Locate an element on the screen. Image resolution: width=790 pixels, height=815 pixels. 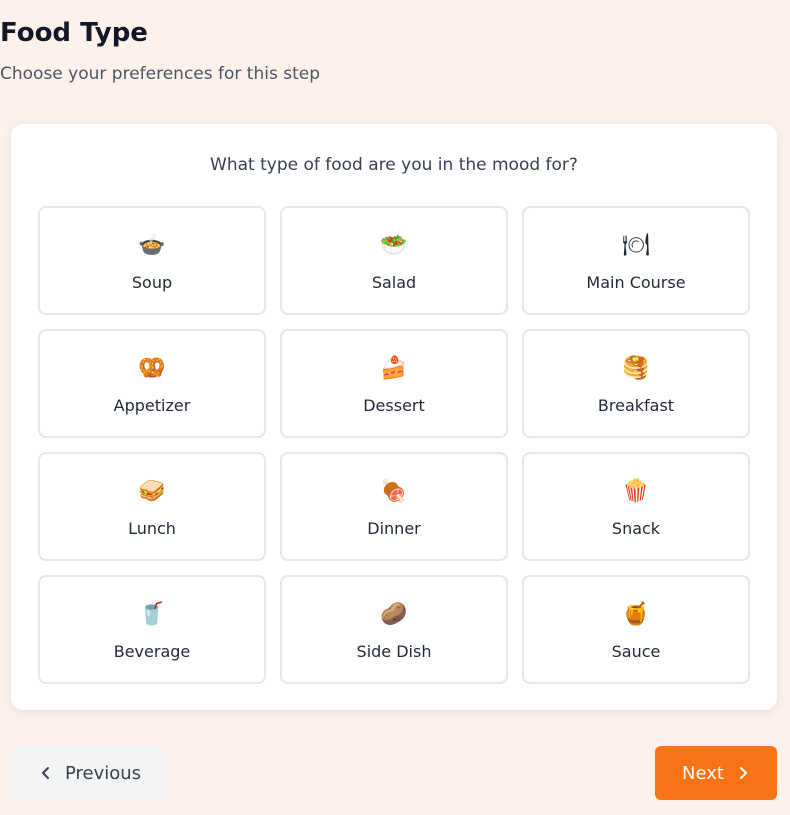
option-label: Soup is located at coordinates (152, 282).